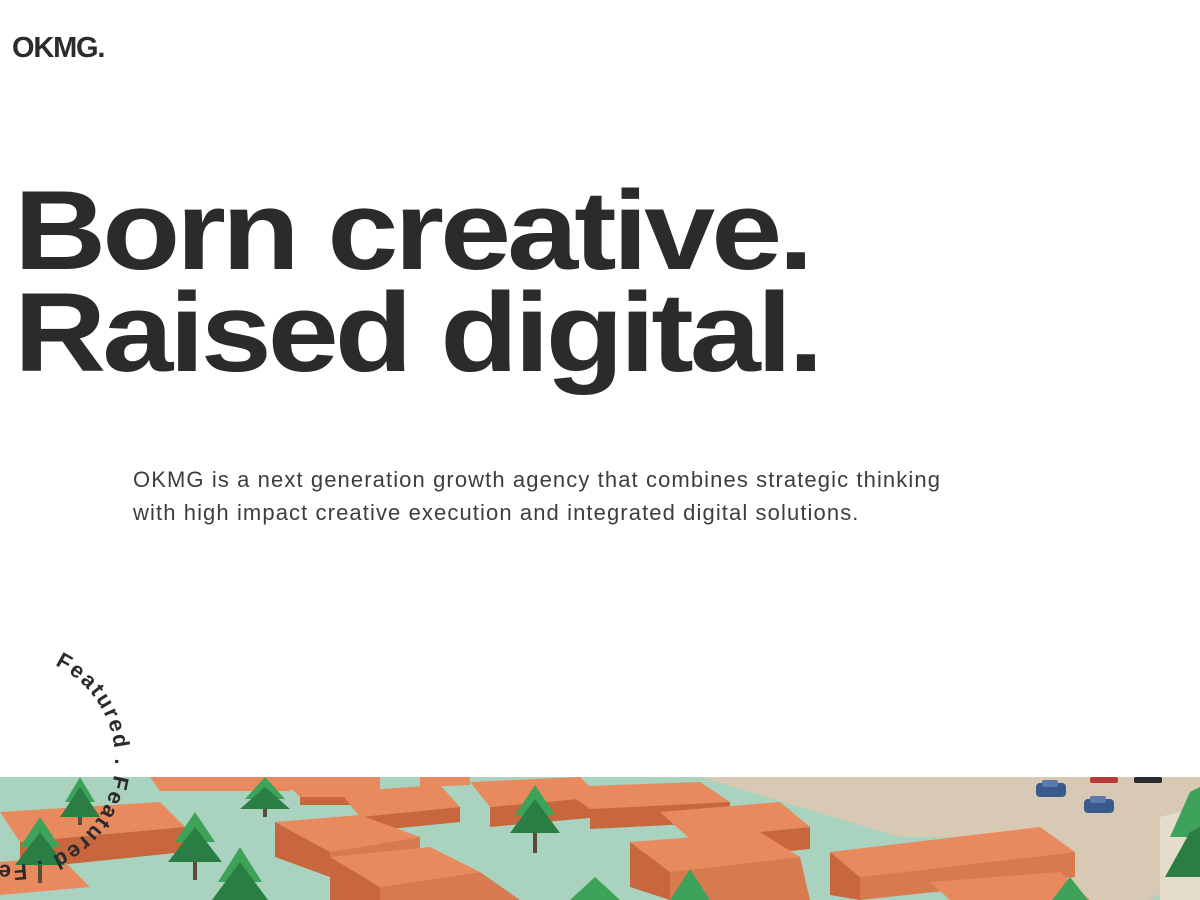  Describe the element at coordinates (58, 48) in the screenshot. I see `site-logo: OKMG.` at that location.